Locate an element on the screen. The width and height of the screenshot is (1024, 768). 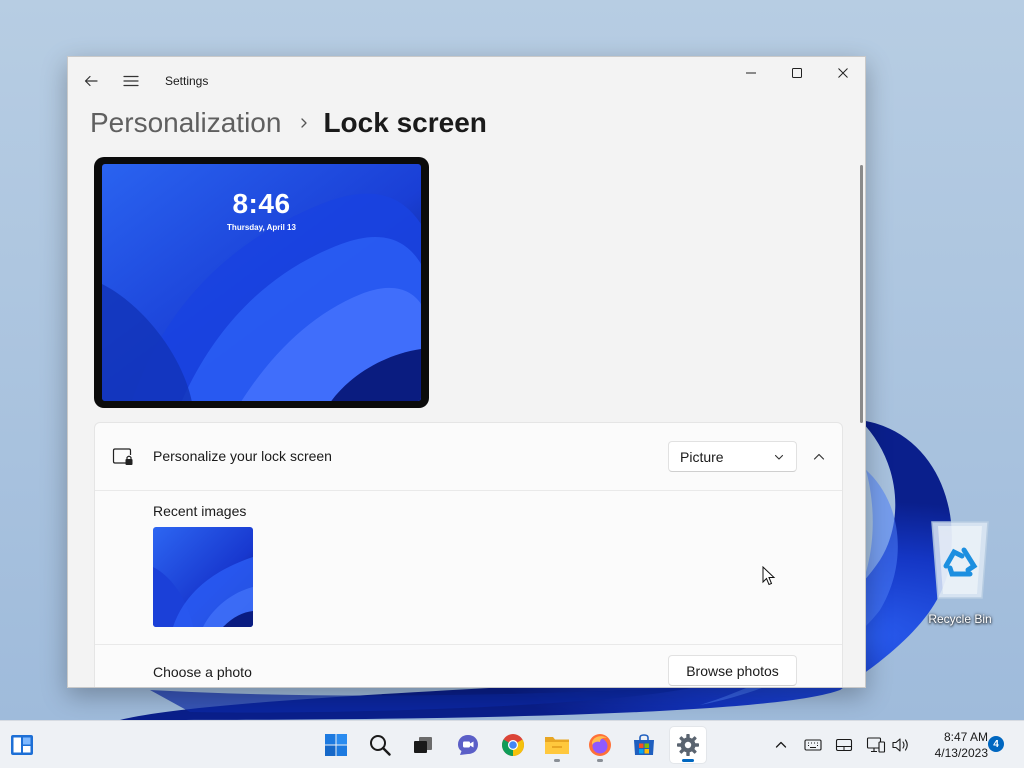
recycle-bin-desktop-icon: Recycle Bin is located at coordinates (960, 574).